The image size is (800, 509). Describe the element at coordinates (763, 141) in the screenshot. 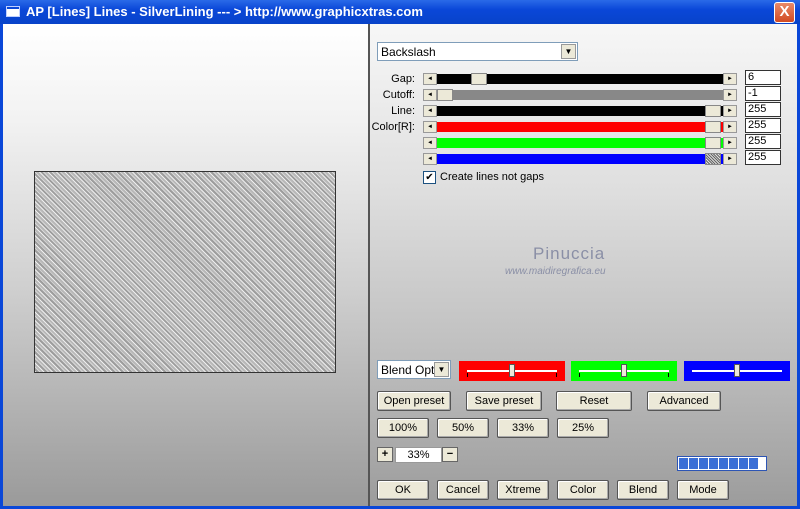

I see `green-value: 255` at that location.